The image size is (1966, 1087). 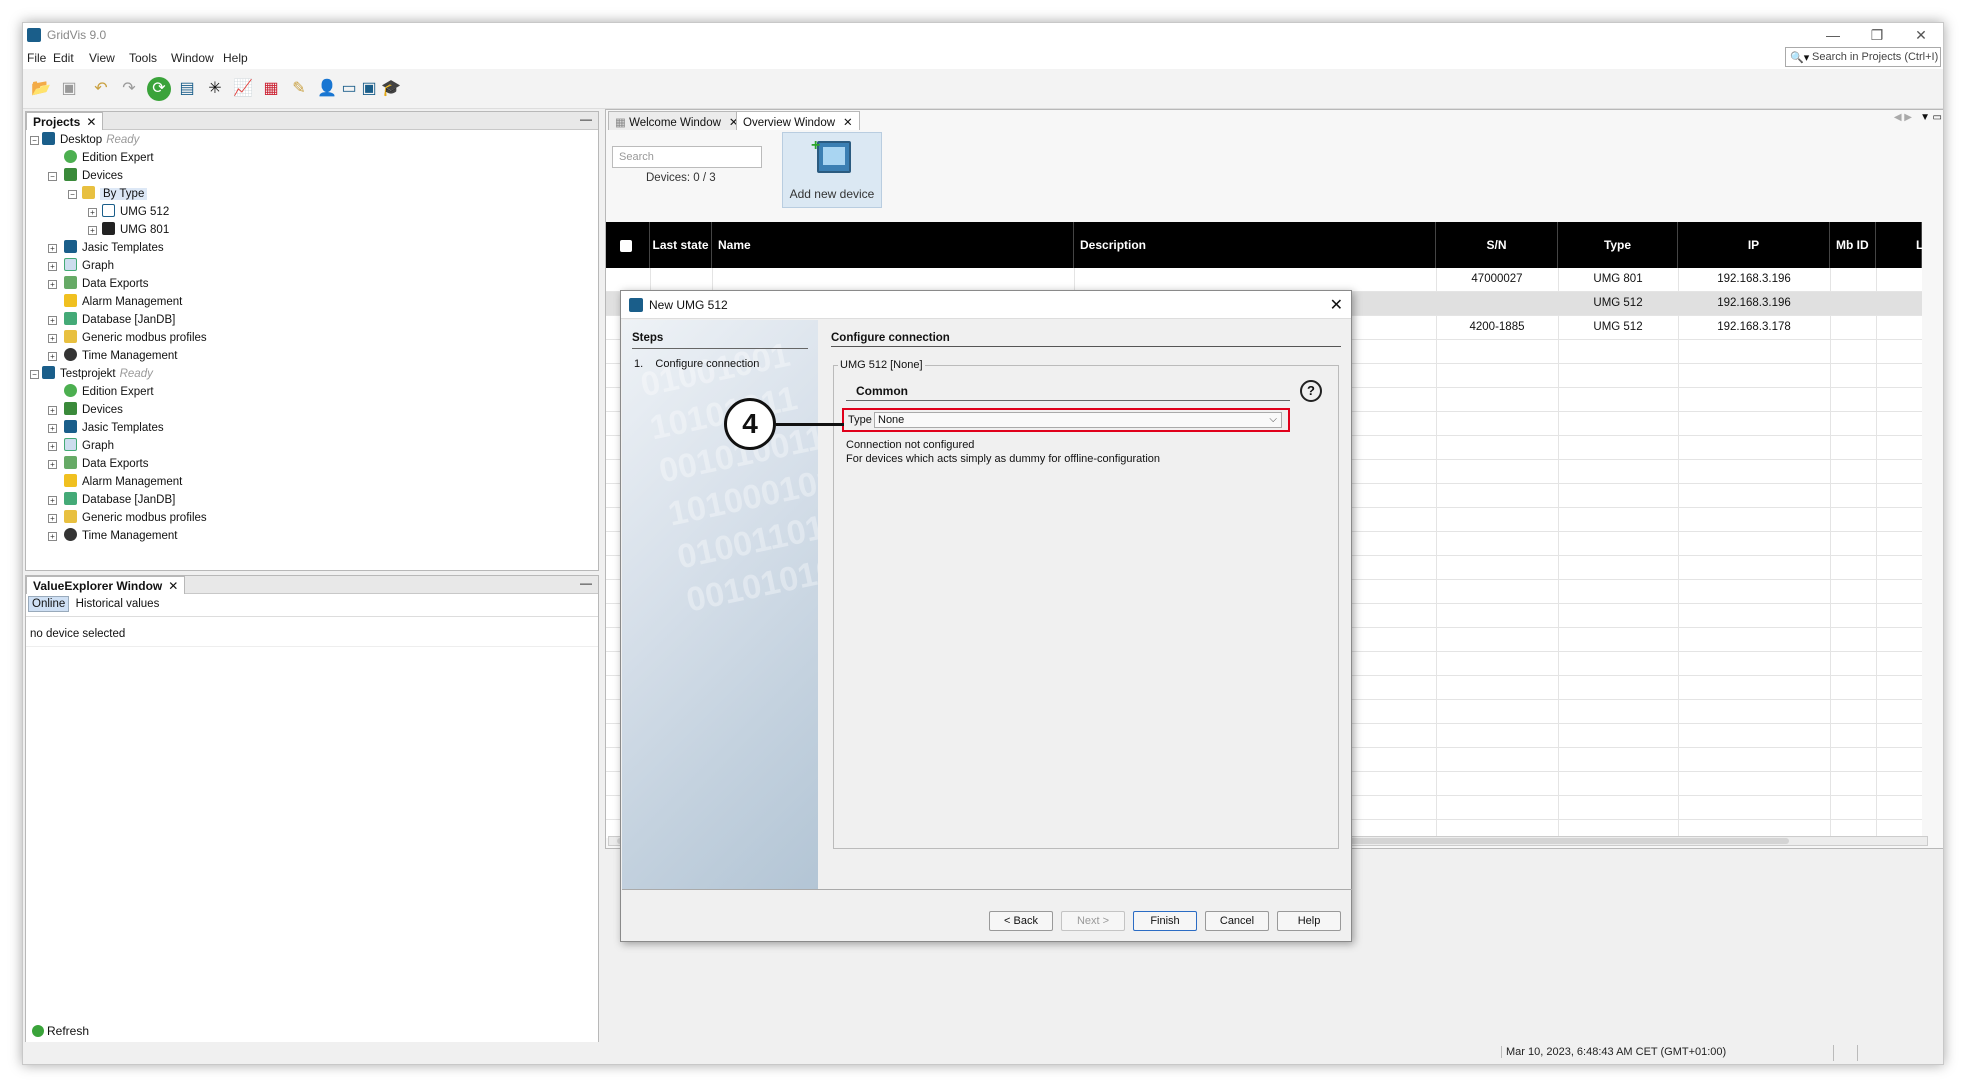 I want to click on undo-icon: ↶, so click(x=101, y=89).